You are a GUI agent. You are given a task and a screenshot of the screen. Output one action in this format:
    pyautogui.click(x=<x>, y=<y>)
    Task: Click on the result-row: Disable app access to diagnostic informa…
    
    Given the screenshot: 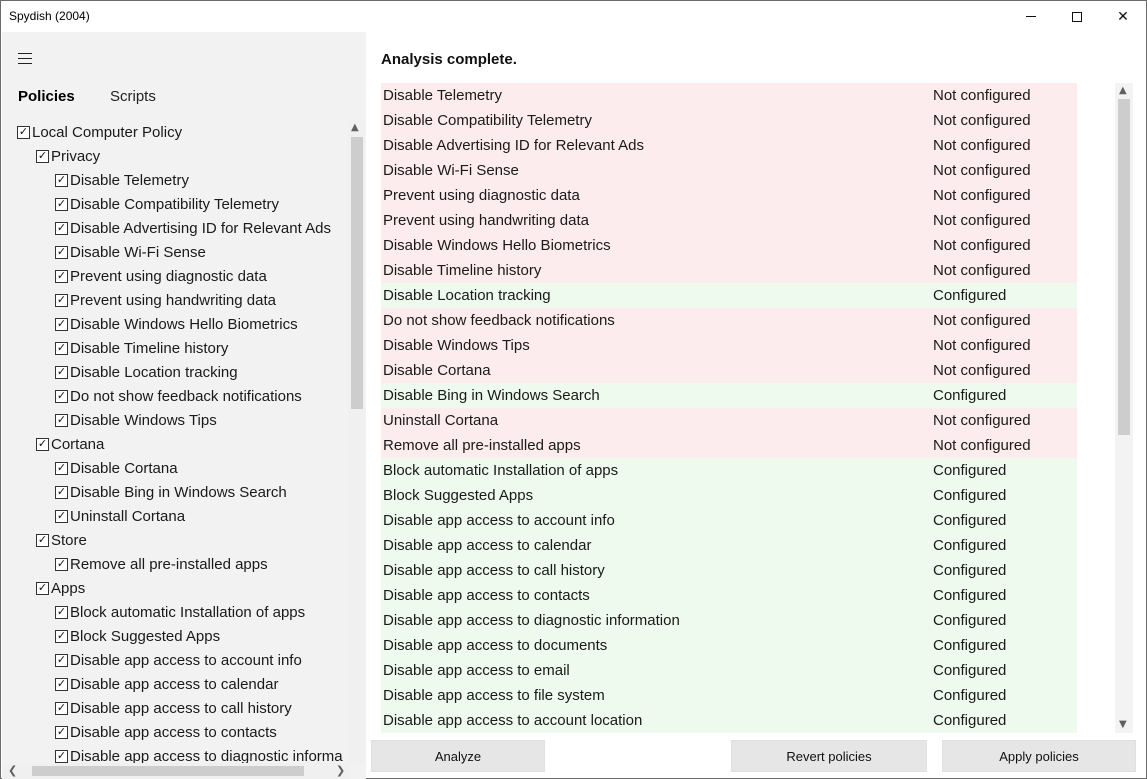 What is the action you would take?
    pyautogui.click(x=729, y=620)
    